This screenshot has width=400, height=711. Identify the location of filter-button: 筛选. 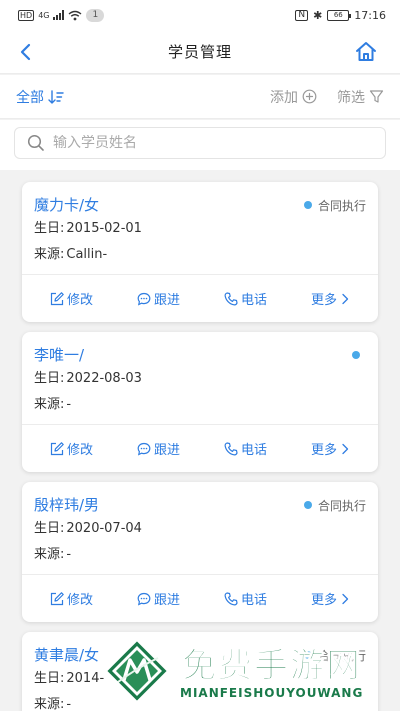
(360, 97).